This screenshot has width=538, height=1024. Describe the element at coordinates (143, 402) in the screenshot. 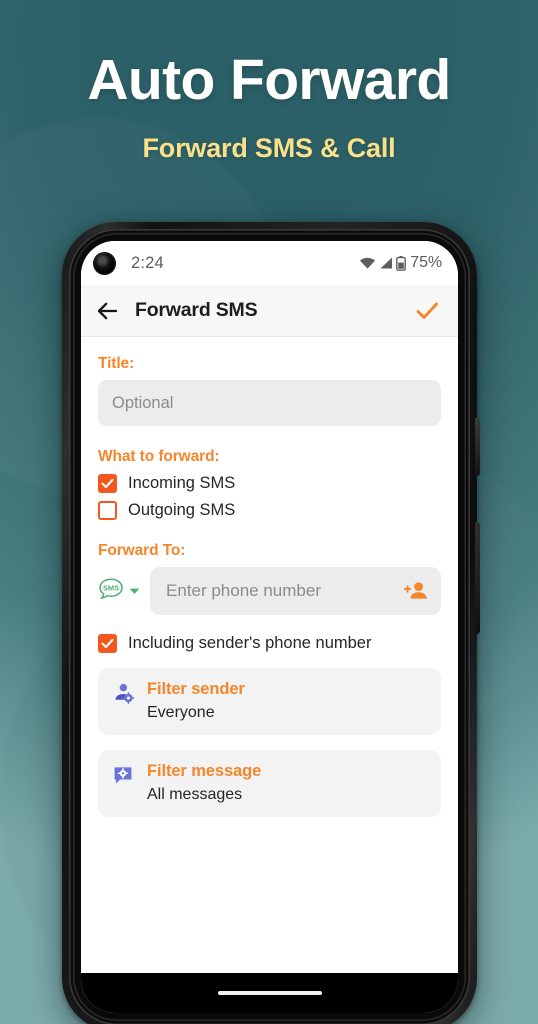

I see `title-input-placeholder: Optional` at that location.